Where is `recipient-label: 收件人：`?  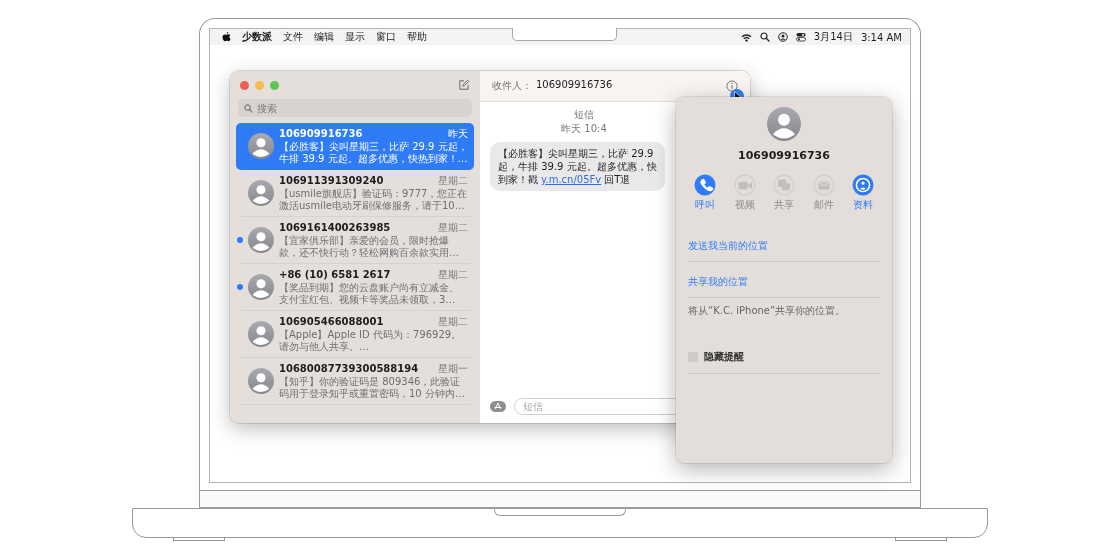 recipient-label: 收件人： is located at coordinates (512, 86).